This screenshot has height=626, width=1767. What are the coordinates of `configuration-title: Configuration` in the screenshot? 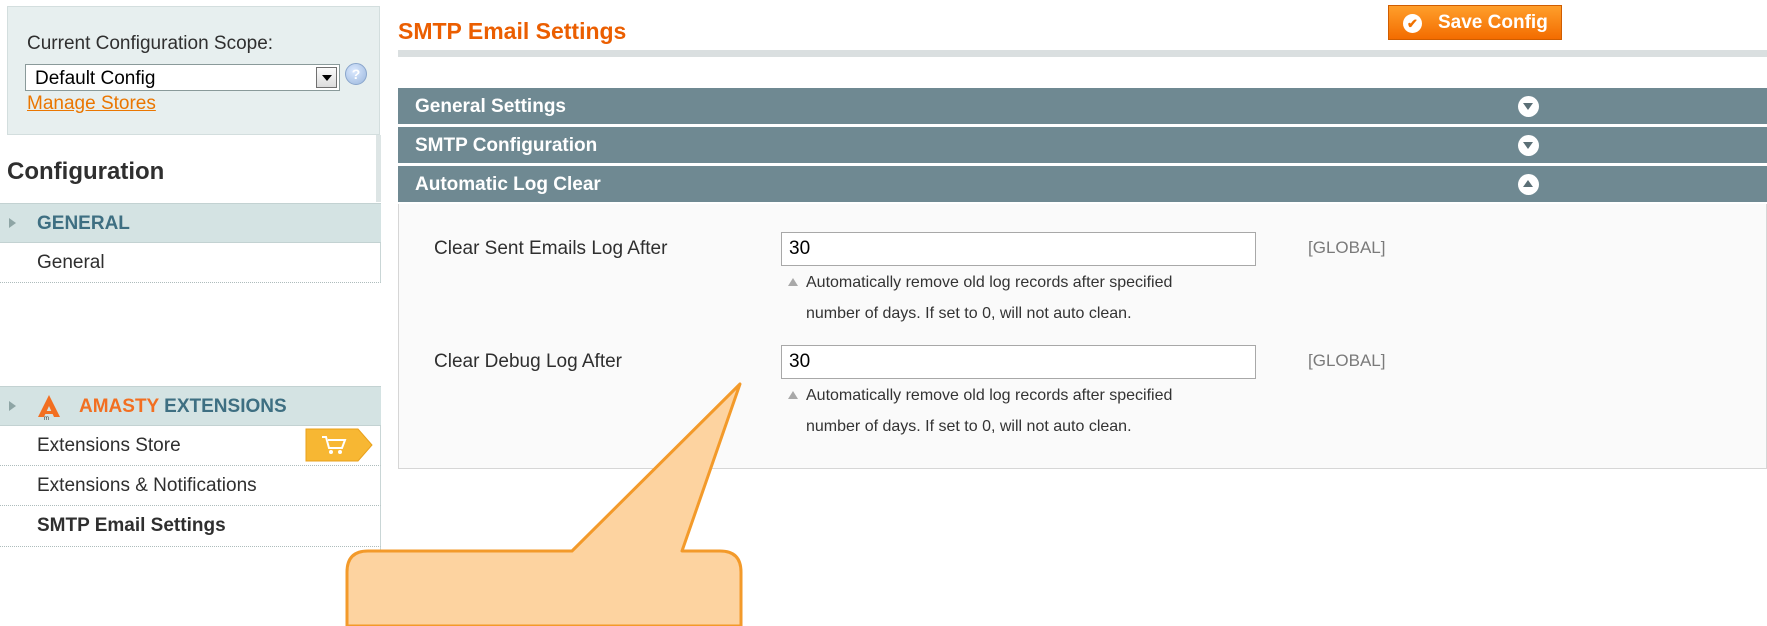 It's located at (86, 171).